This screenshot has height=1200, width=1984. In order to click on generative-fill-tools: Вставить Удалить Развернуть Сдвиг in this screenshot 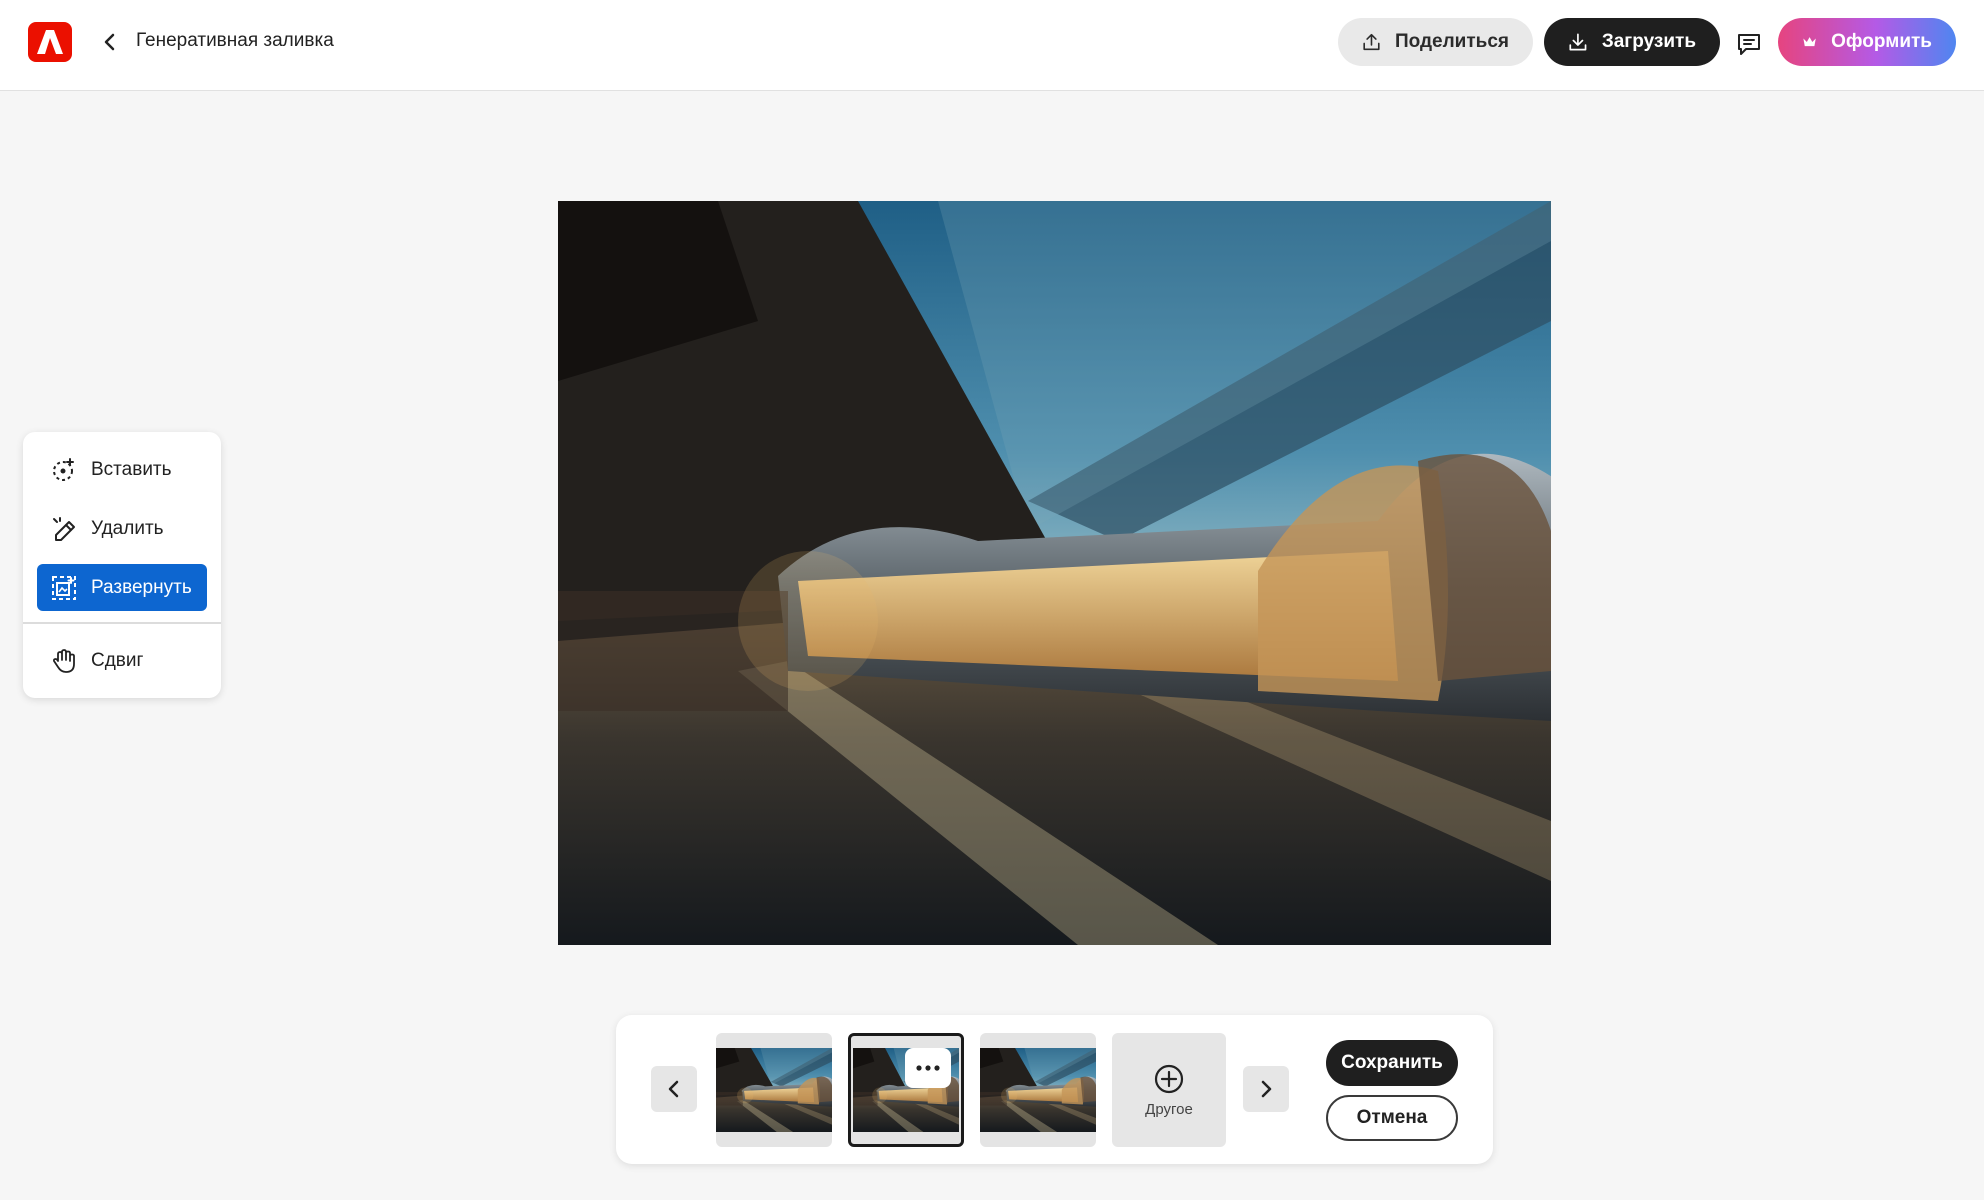, I will do `click(122, 565)`.